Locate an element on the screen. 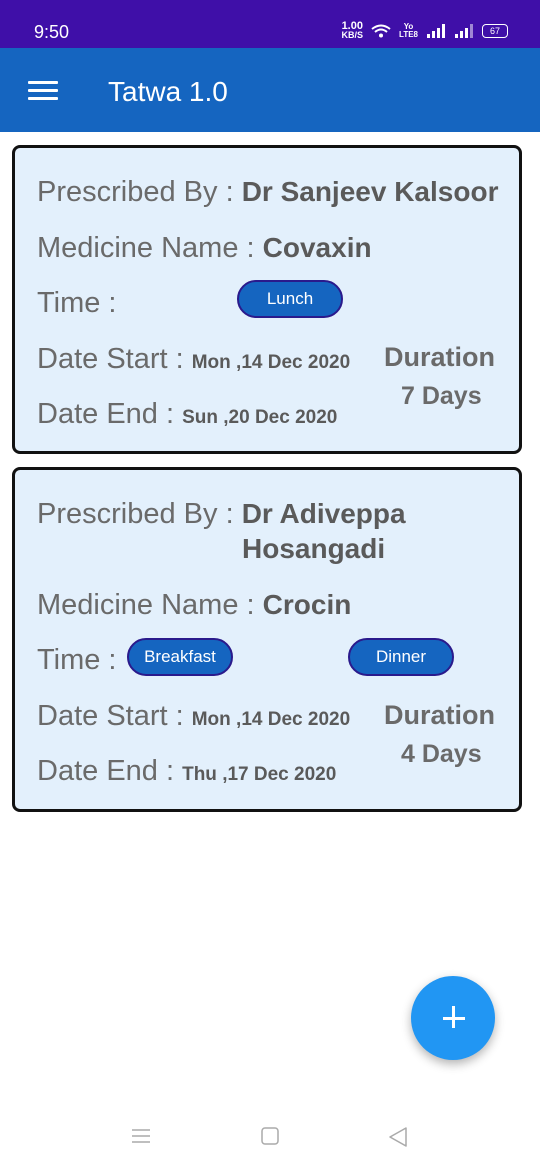 The image size is (540, 1170). app-bar: Tatwa 1.0 is located at coordinates (270, 90).